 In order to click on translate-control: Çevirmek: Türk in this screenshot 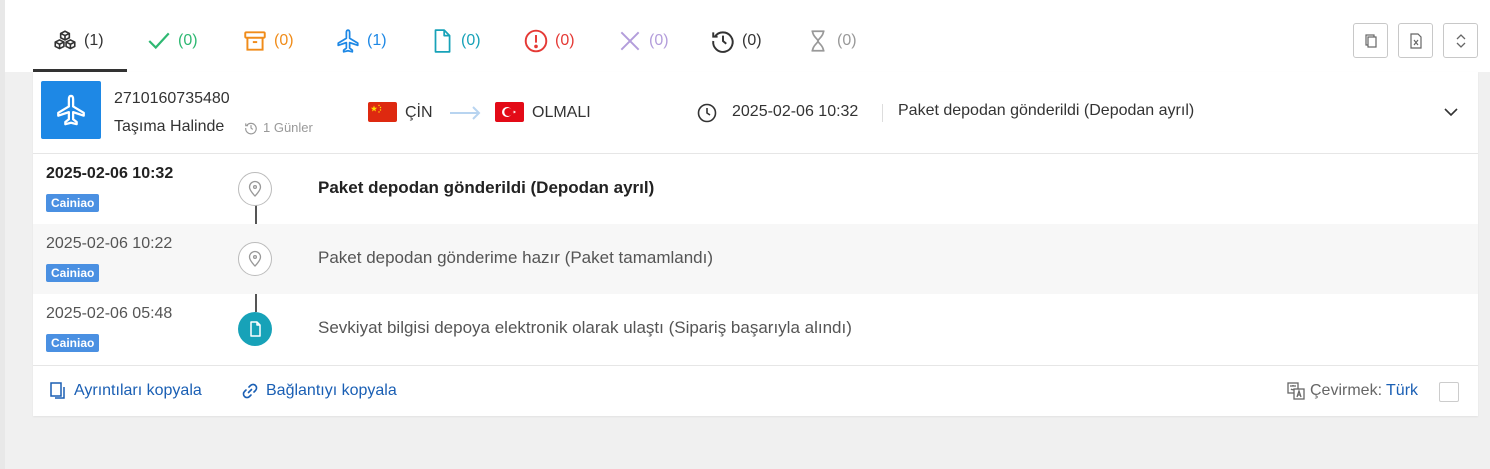, I will do `click(1352, 391)`.